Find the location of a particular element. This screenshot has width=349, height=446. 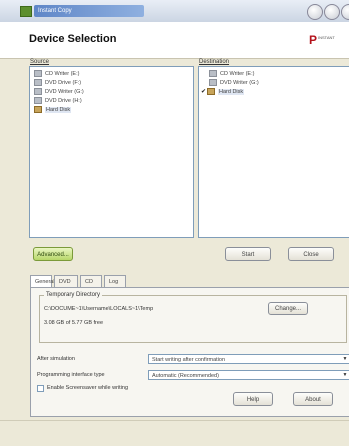

about-button: About is located at coordinates (313, 399).